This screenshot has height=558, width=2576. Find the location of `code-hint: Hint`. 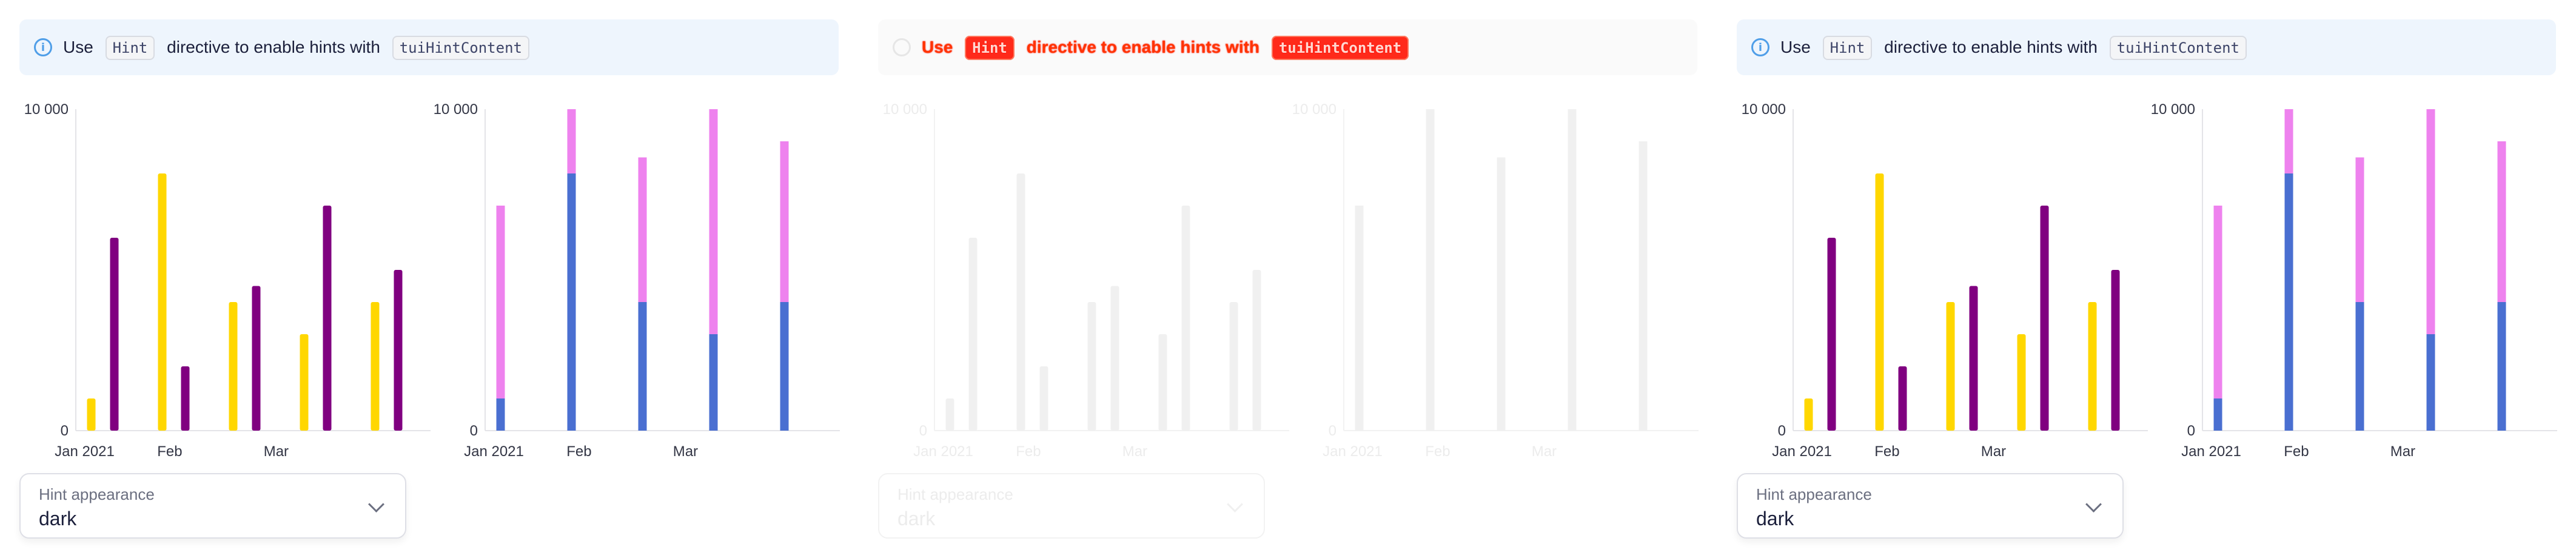

code-hint: Hint is located at coordinates (1848, 48).